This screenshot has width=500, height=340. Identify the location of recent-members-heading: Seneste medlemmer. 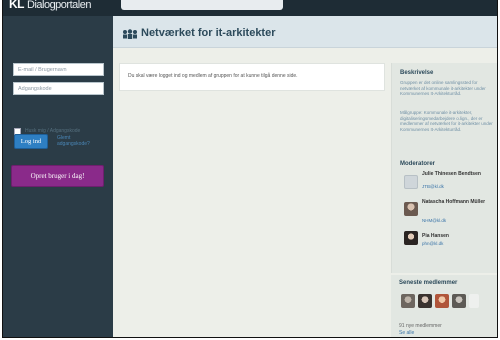
(428, 283).